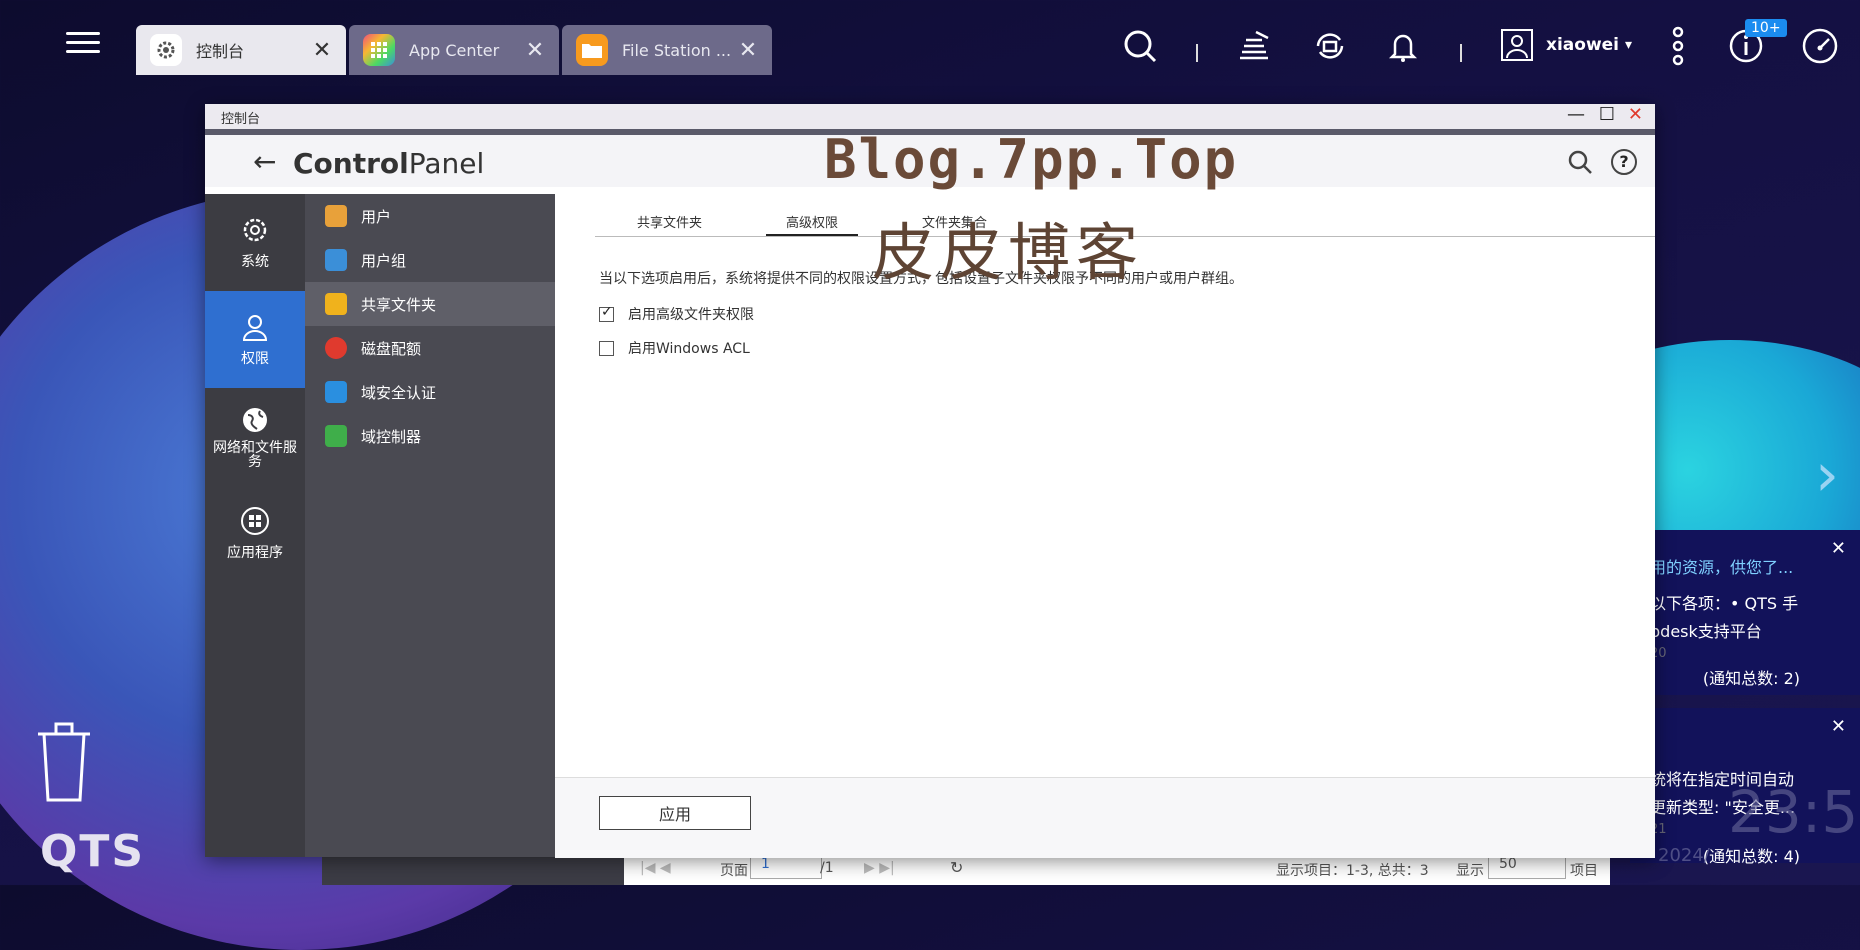 The image size is (1860, 950). Describe the element at coordinates (655, 868) in the screenshot. I see `first-page-icon: |◀ ◀` at that location.